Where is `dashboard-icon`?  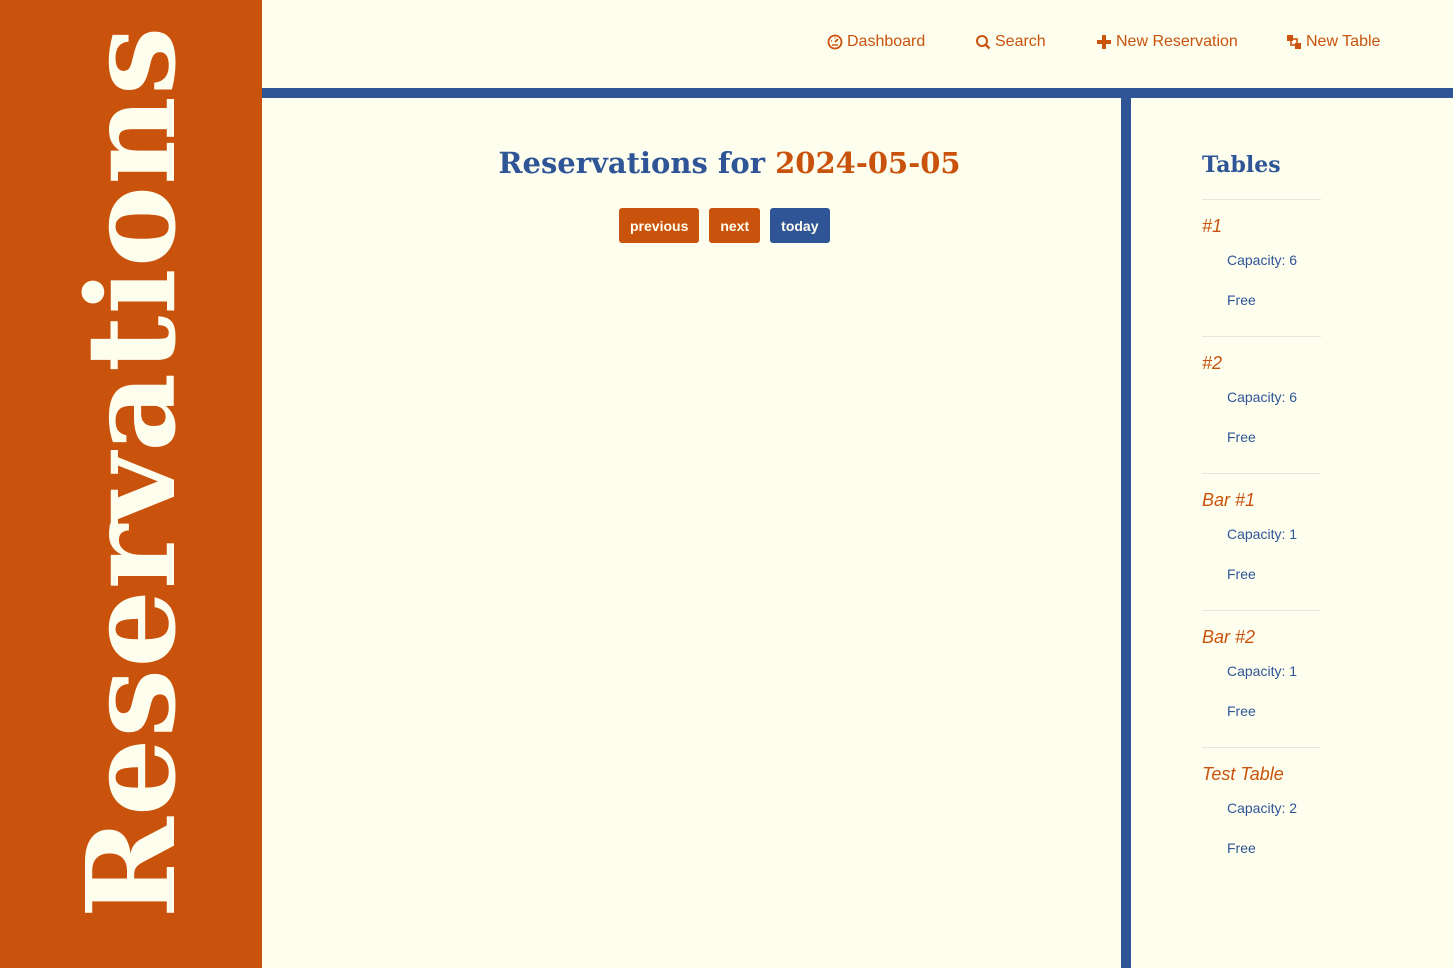
dashboard-icon is located at coordinates (835, 42).